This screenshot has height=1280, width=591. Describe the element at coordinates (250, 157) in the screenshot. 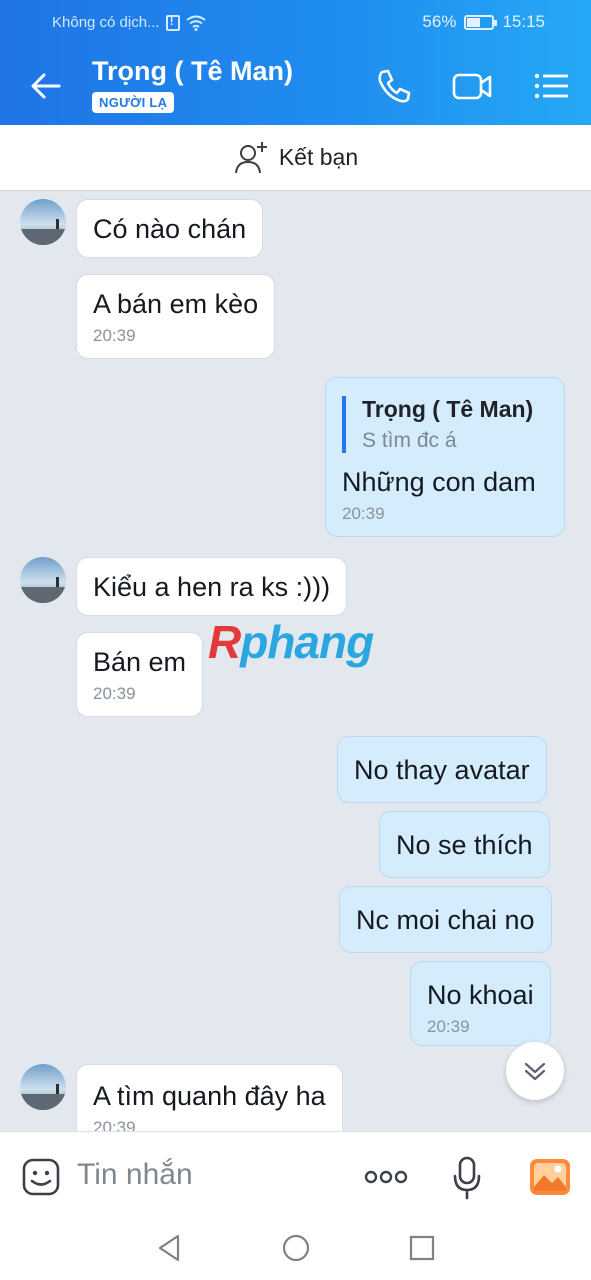

I see `add-person-icon` at that location.